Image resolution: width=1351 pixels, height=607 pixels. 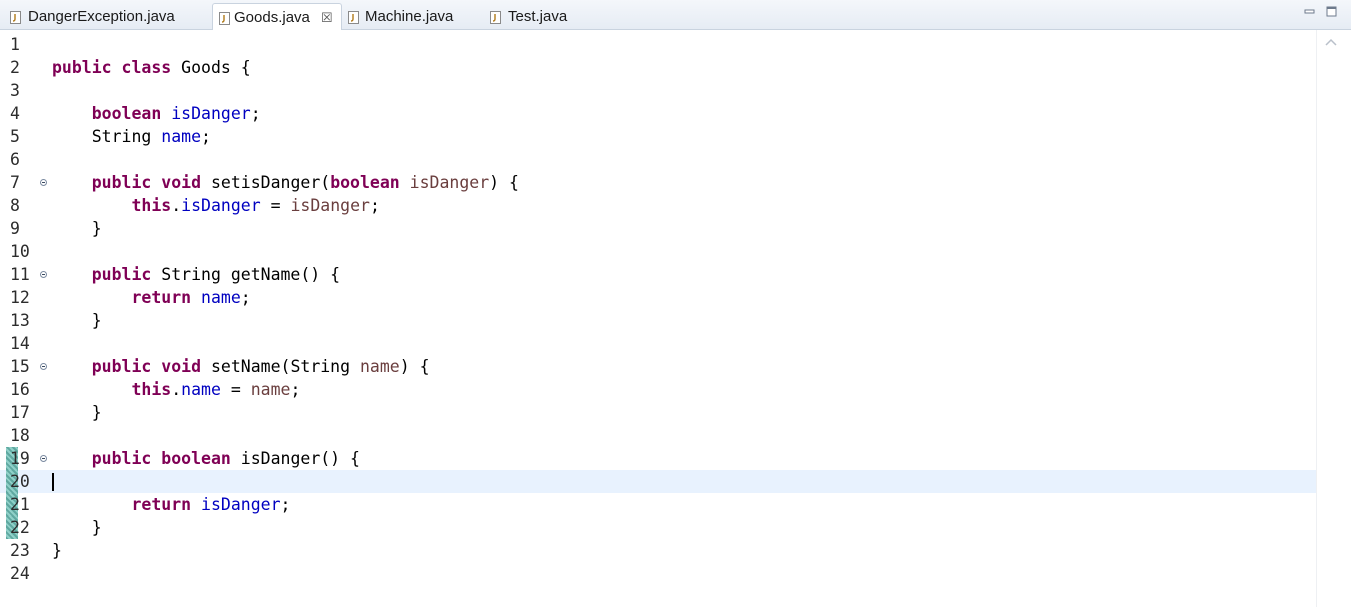 I want to click on code-text: return name;, so click(x=151, y=297).